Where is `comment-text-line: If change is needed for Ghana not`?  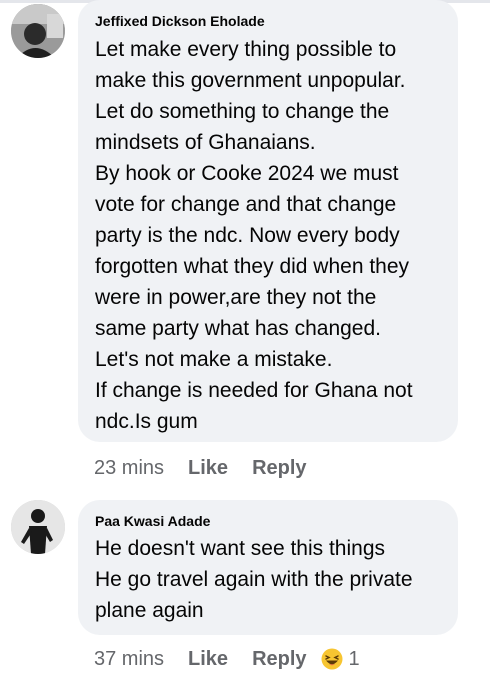 comment-text-line: If change is needed for Ghana not is located at coordinates (254, 390).